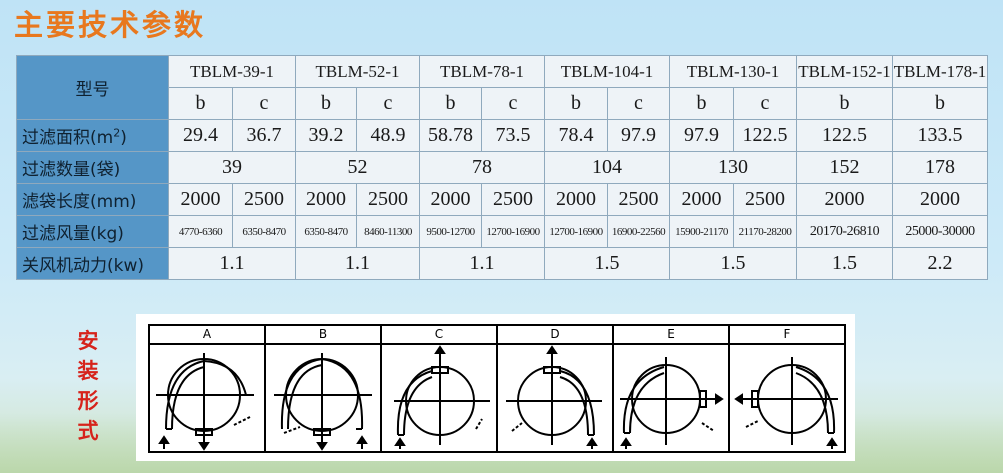 This screenshot has width=1003, height=473. I want to click on install-type-label: A, so click(207, 335).